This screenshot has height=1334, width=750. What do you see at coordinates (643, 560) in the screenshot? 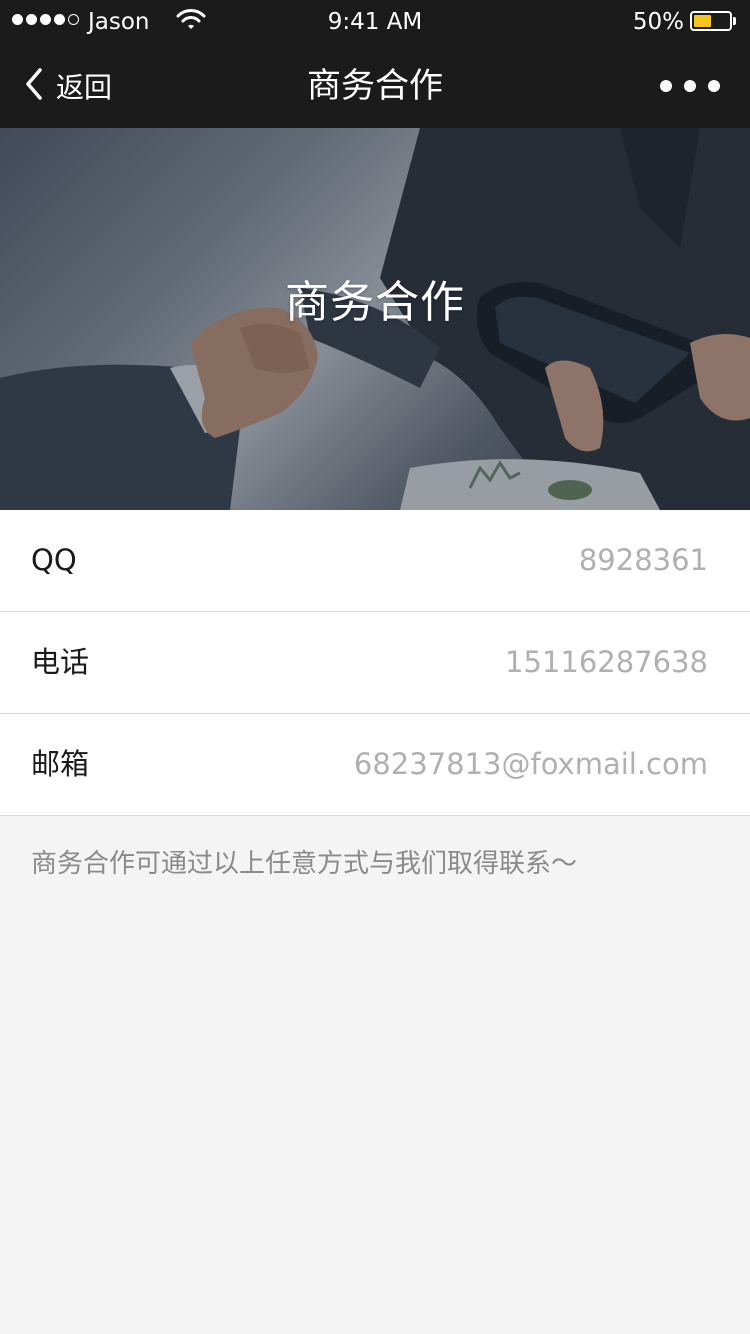
I see `contact-value: 8928361` at bounding box center [643, 560].